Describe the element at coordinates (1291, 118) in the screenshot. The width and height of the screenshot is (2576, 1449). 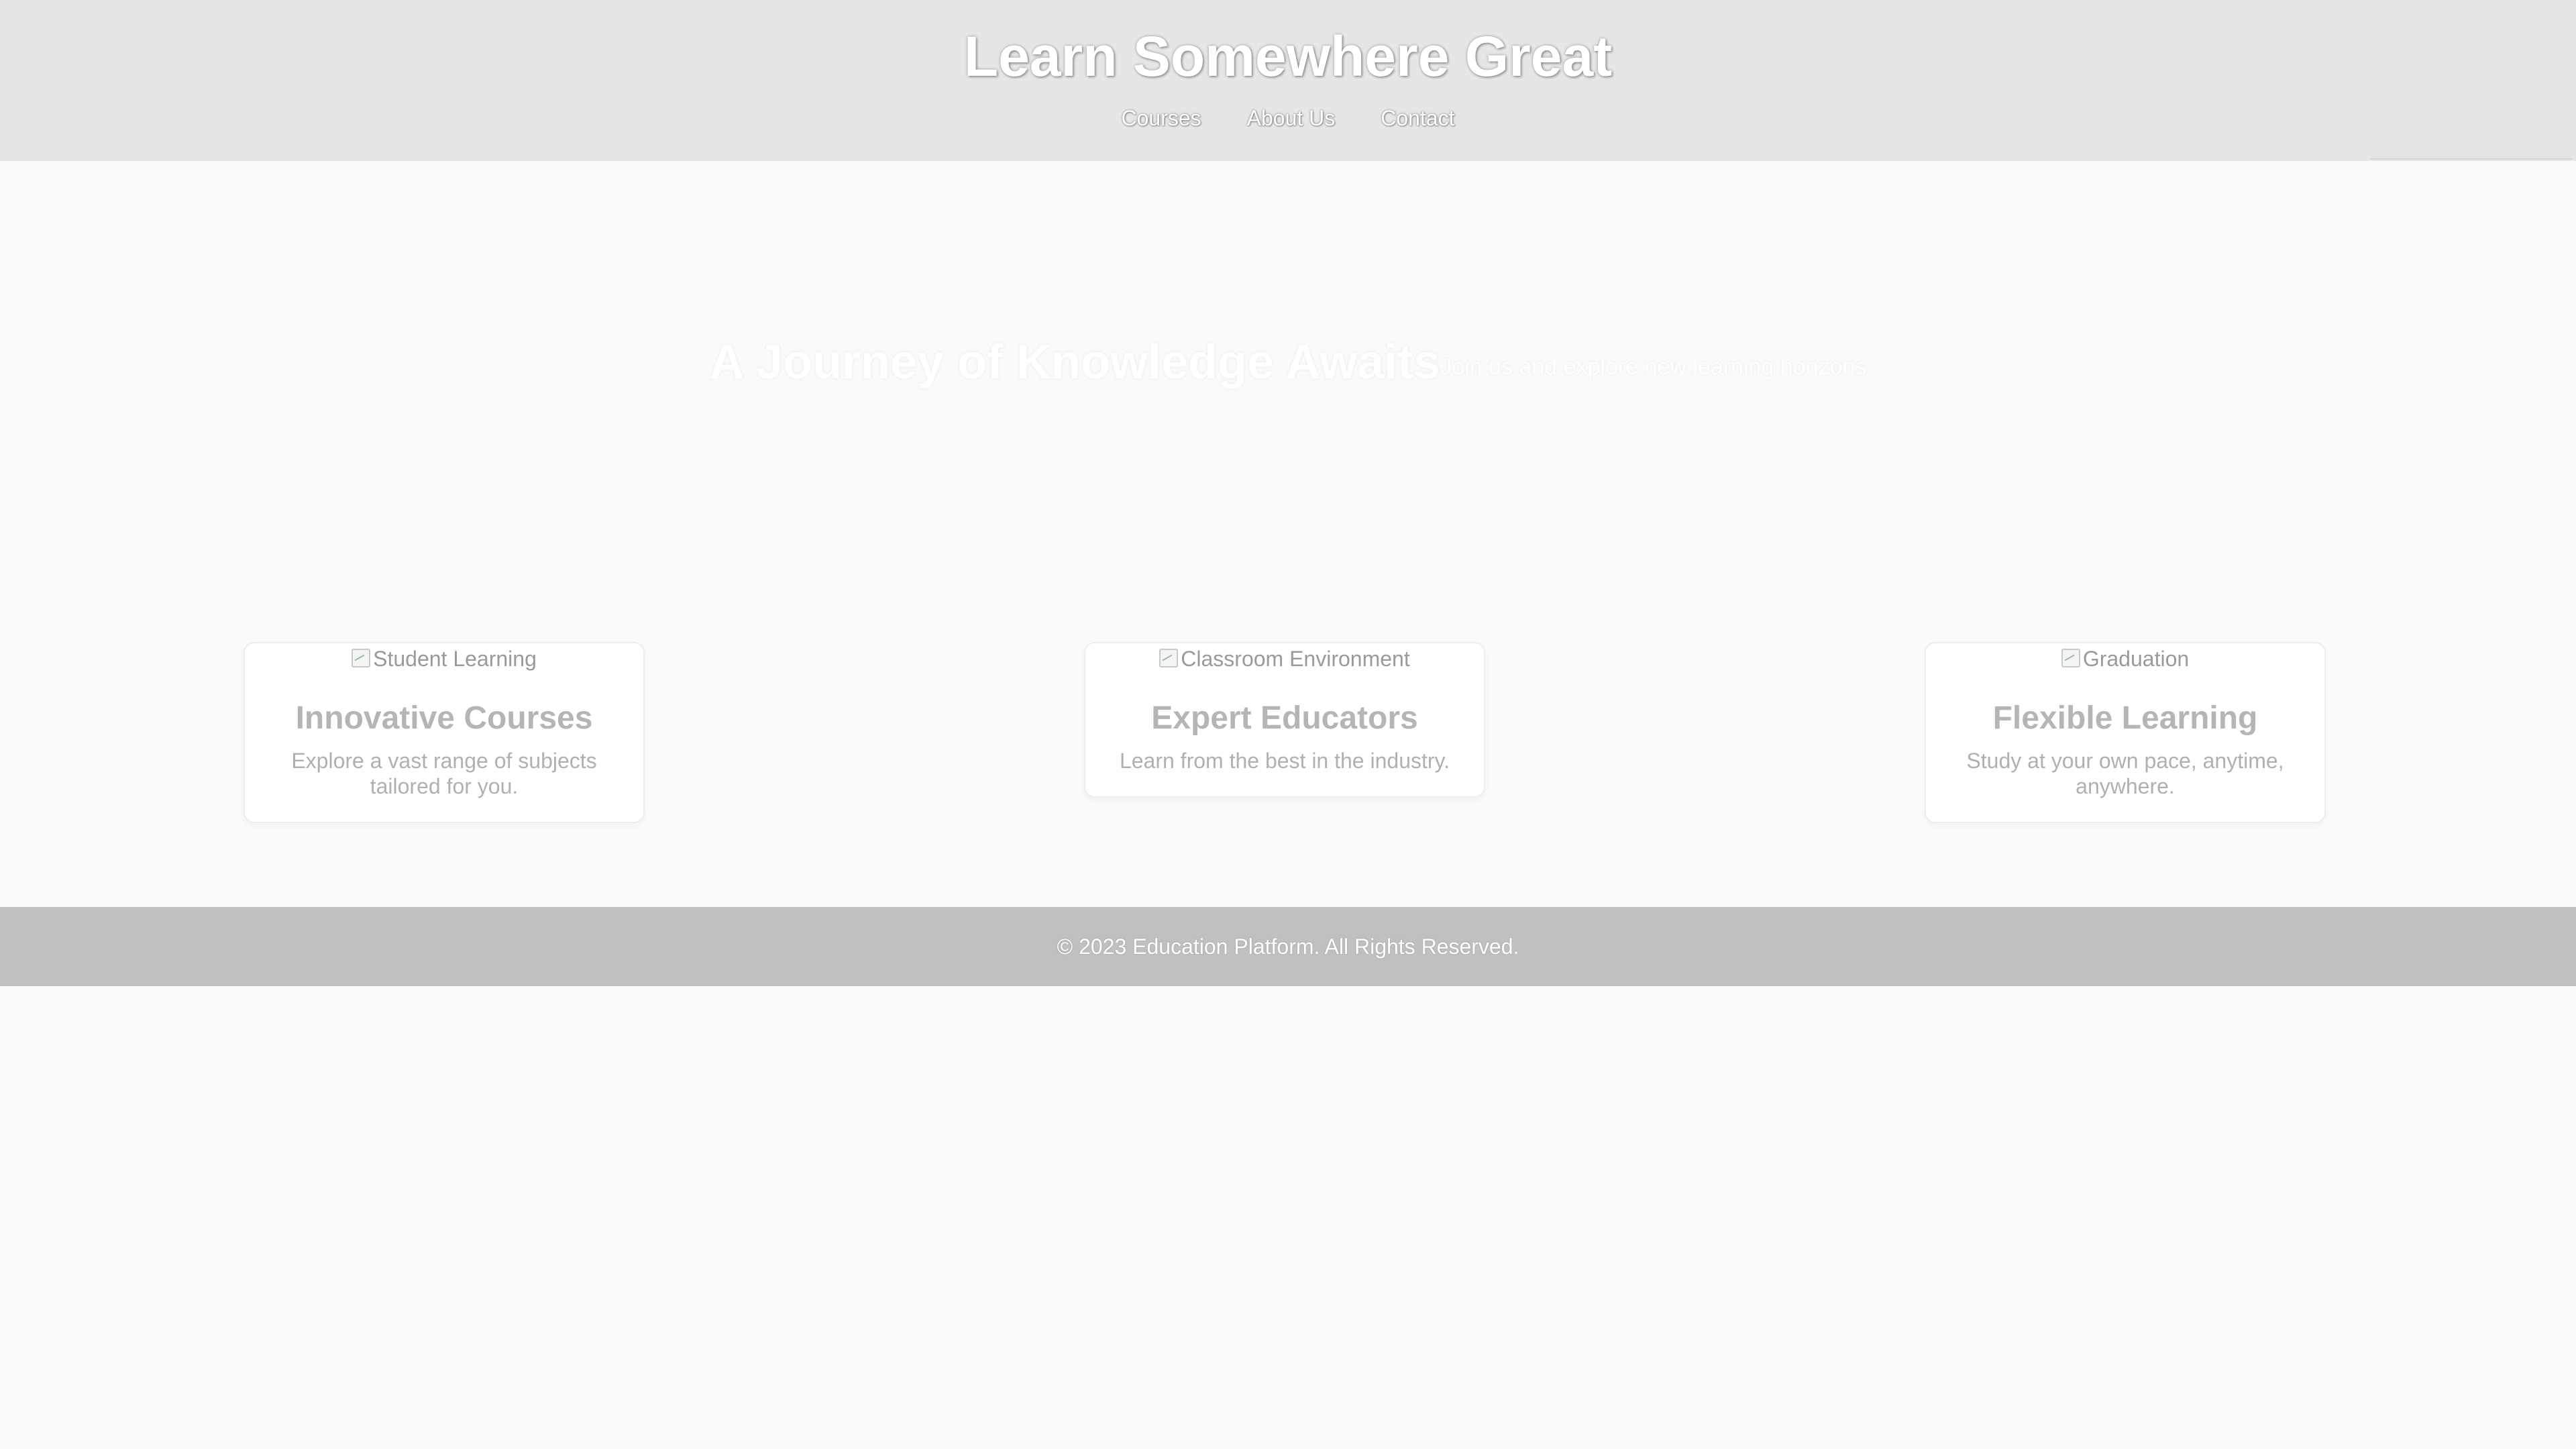
I see `nav-link-about-us: About Us` at that location.